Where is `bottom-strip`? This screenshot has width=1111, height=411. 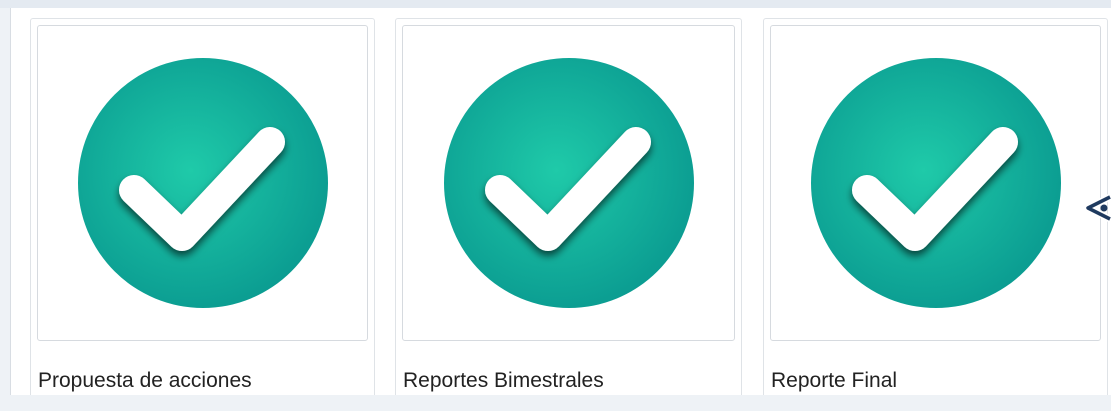
bottom-strip is located at coordinates (555, 403).